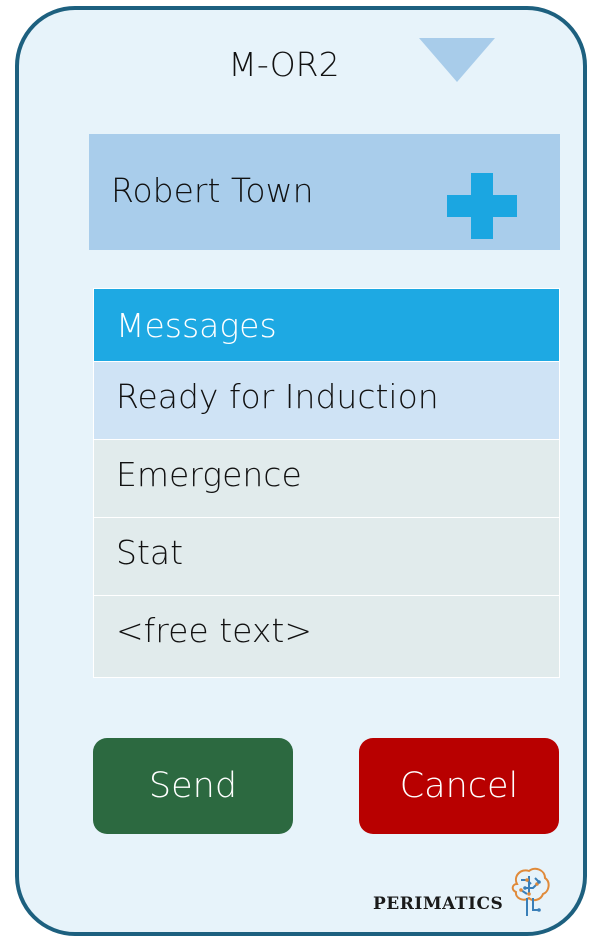 This screenshot has height=946, width=597. I want to click on brand-logo: PERIMATICS, so click(468, 897).